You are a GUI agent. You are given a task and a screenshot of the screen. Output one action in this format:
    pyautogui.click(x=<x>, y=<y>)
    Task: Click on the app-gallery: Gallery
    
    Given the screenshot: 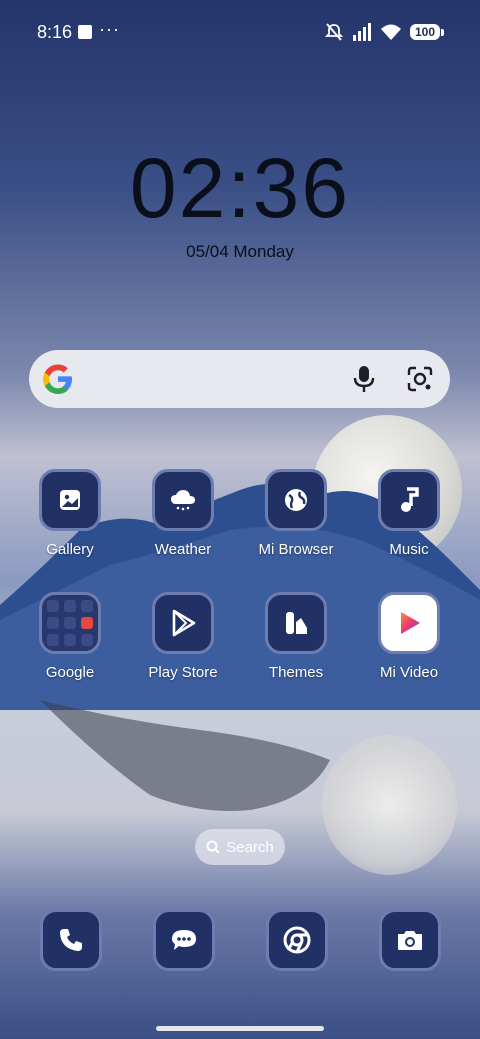 What is the action you would take?
    pyautogui.click(x=70, y=513)
    